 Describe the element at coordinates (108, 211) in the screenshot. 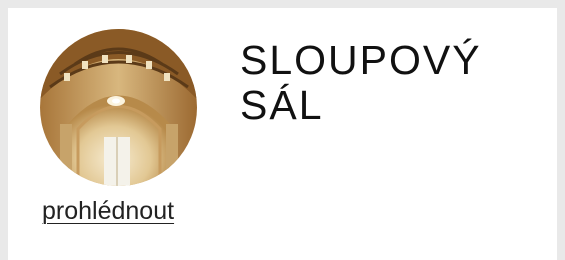

I see `view-link: prohlédnout` at that location.